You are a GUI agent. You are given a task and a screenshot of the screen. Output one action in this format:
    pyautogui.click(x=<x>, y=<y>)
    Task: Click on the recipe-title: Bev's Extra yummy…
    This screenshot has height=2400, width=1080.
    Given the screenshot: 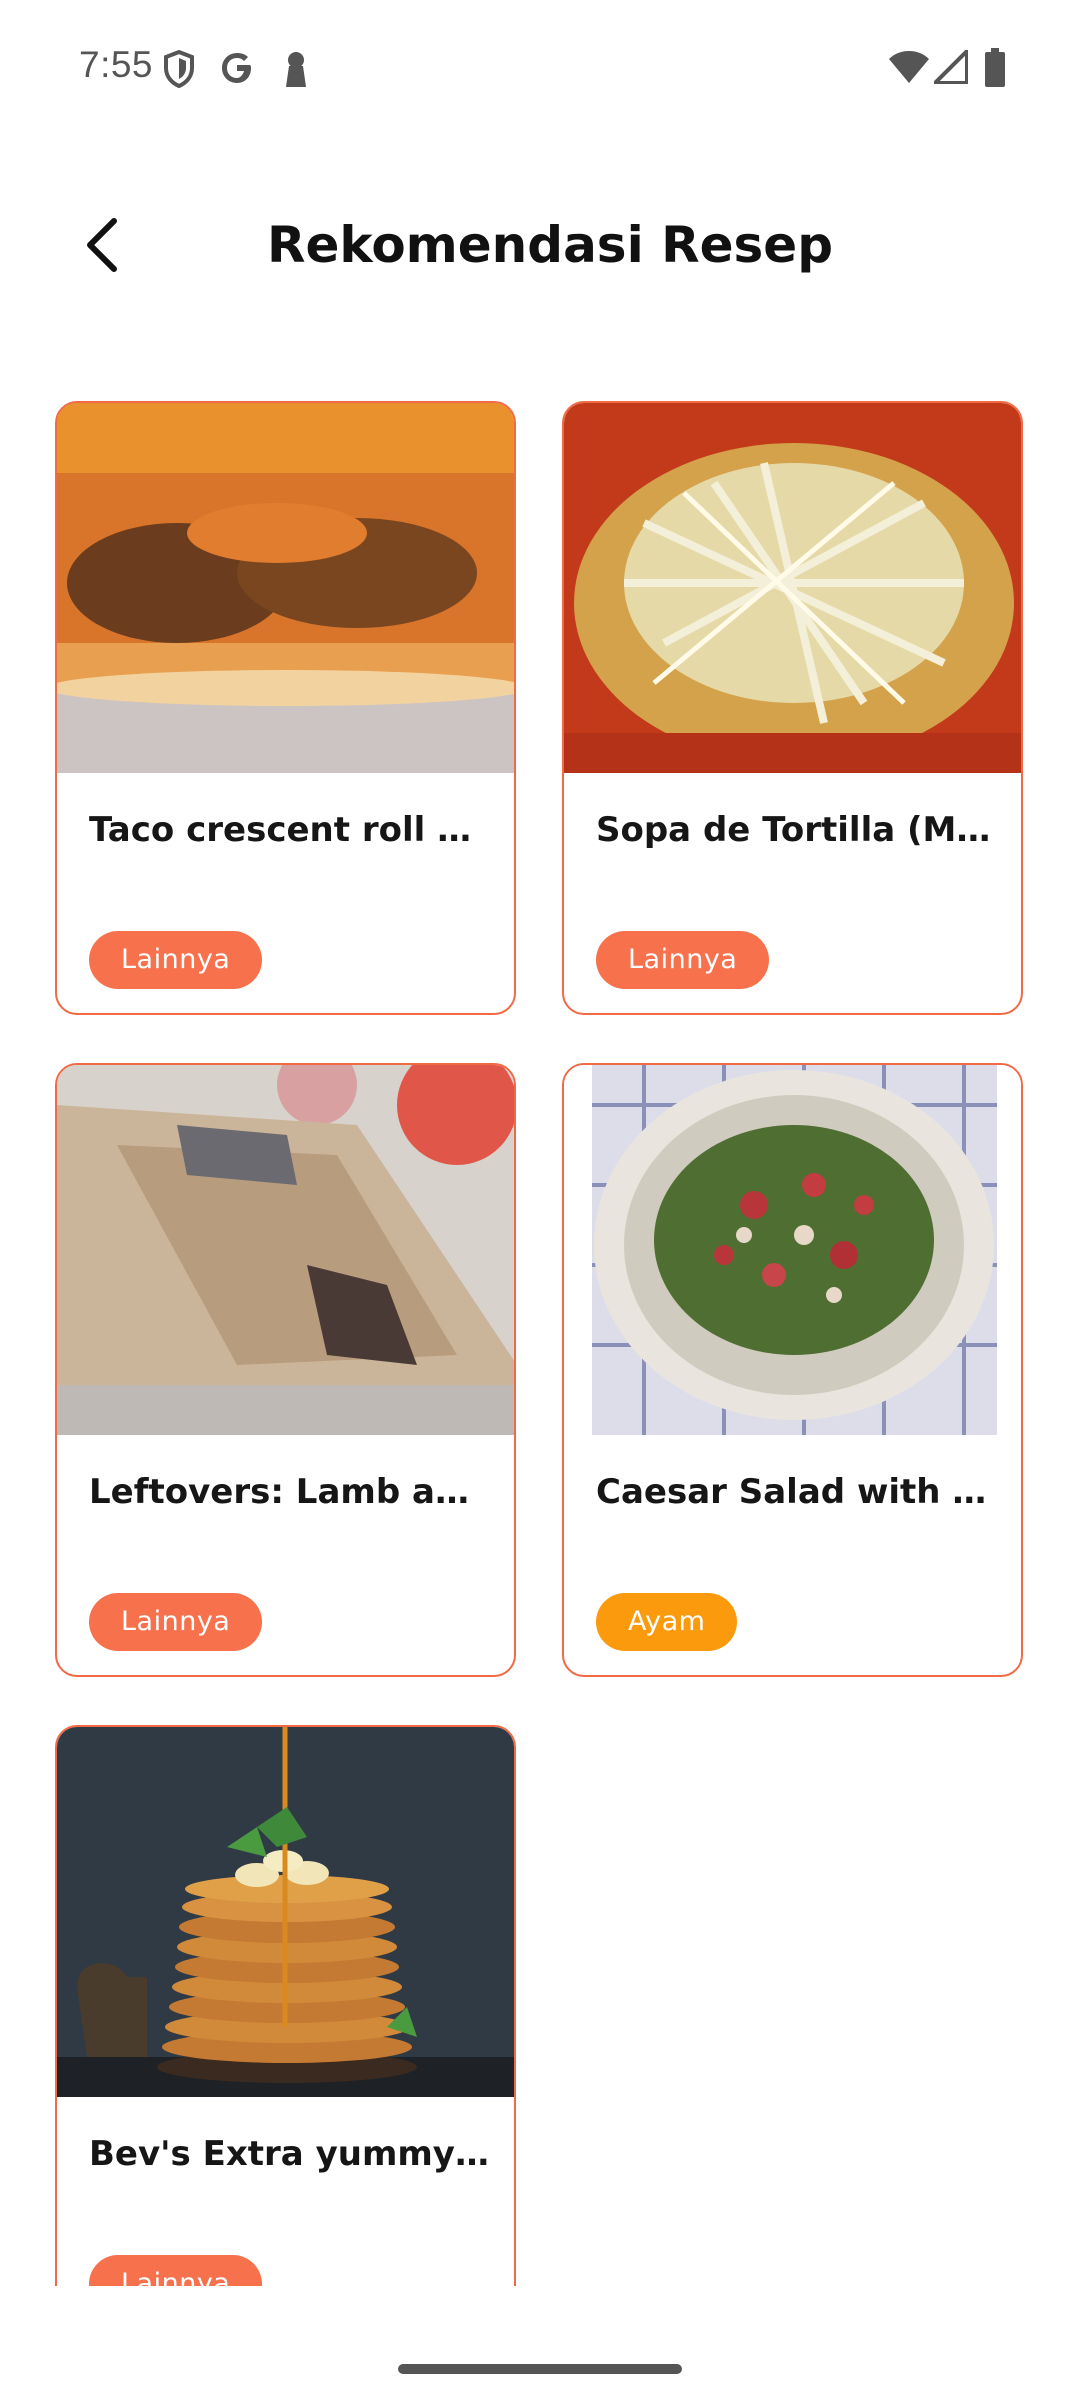 What is the action you would take?
    pyautogui.click(x=289, y=2154)
    